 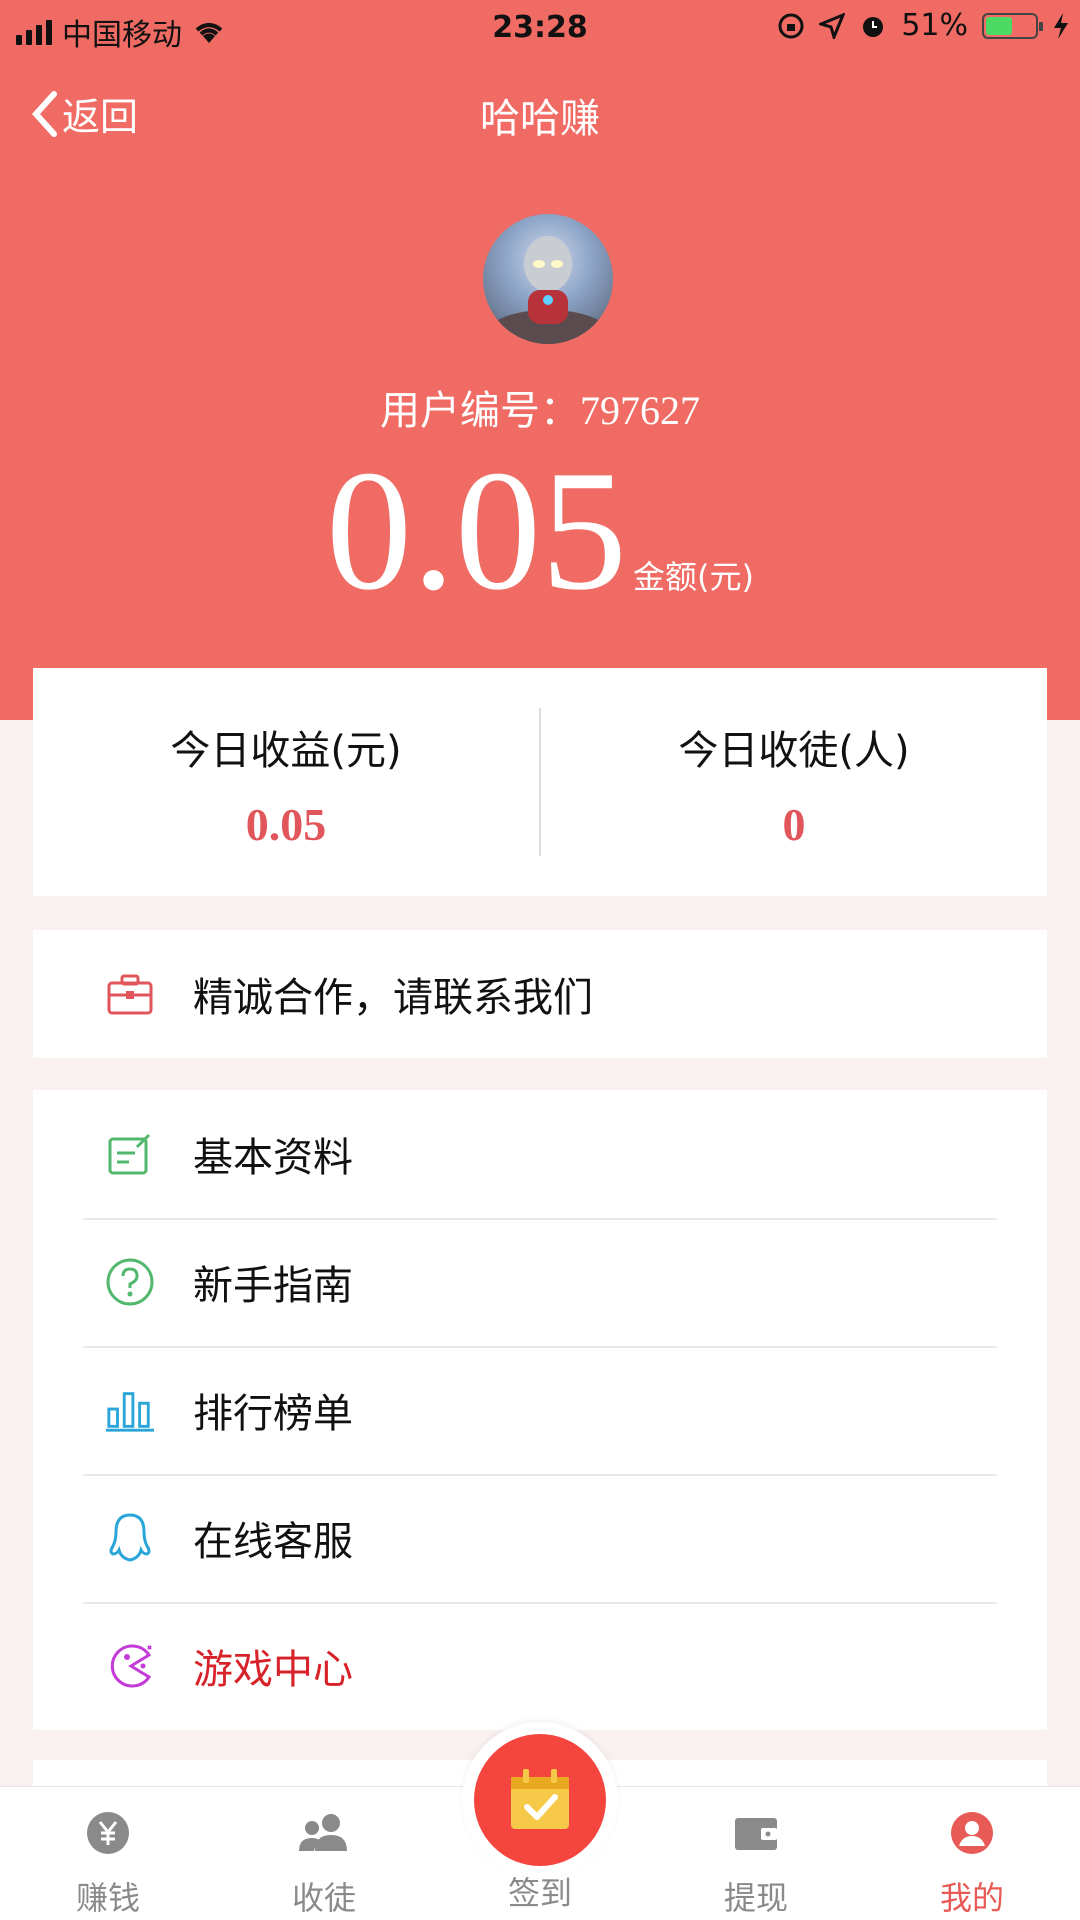 What do you see at coordinates (130, 1666) in the screenshot?
I see `game-icon` at bounding box center [130, 1666].